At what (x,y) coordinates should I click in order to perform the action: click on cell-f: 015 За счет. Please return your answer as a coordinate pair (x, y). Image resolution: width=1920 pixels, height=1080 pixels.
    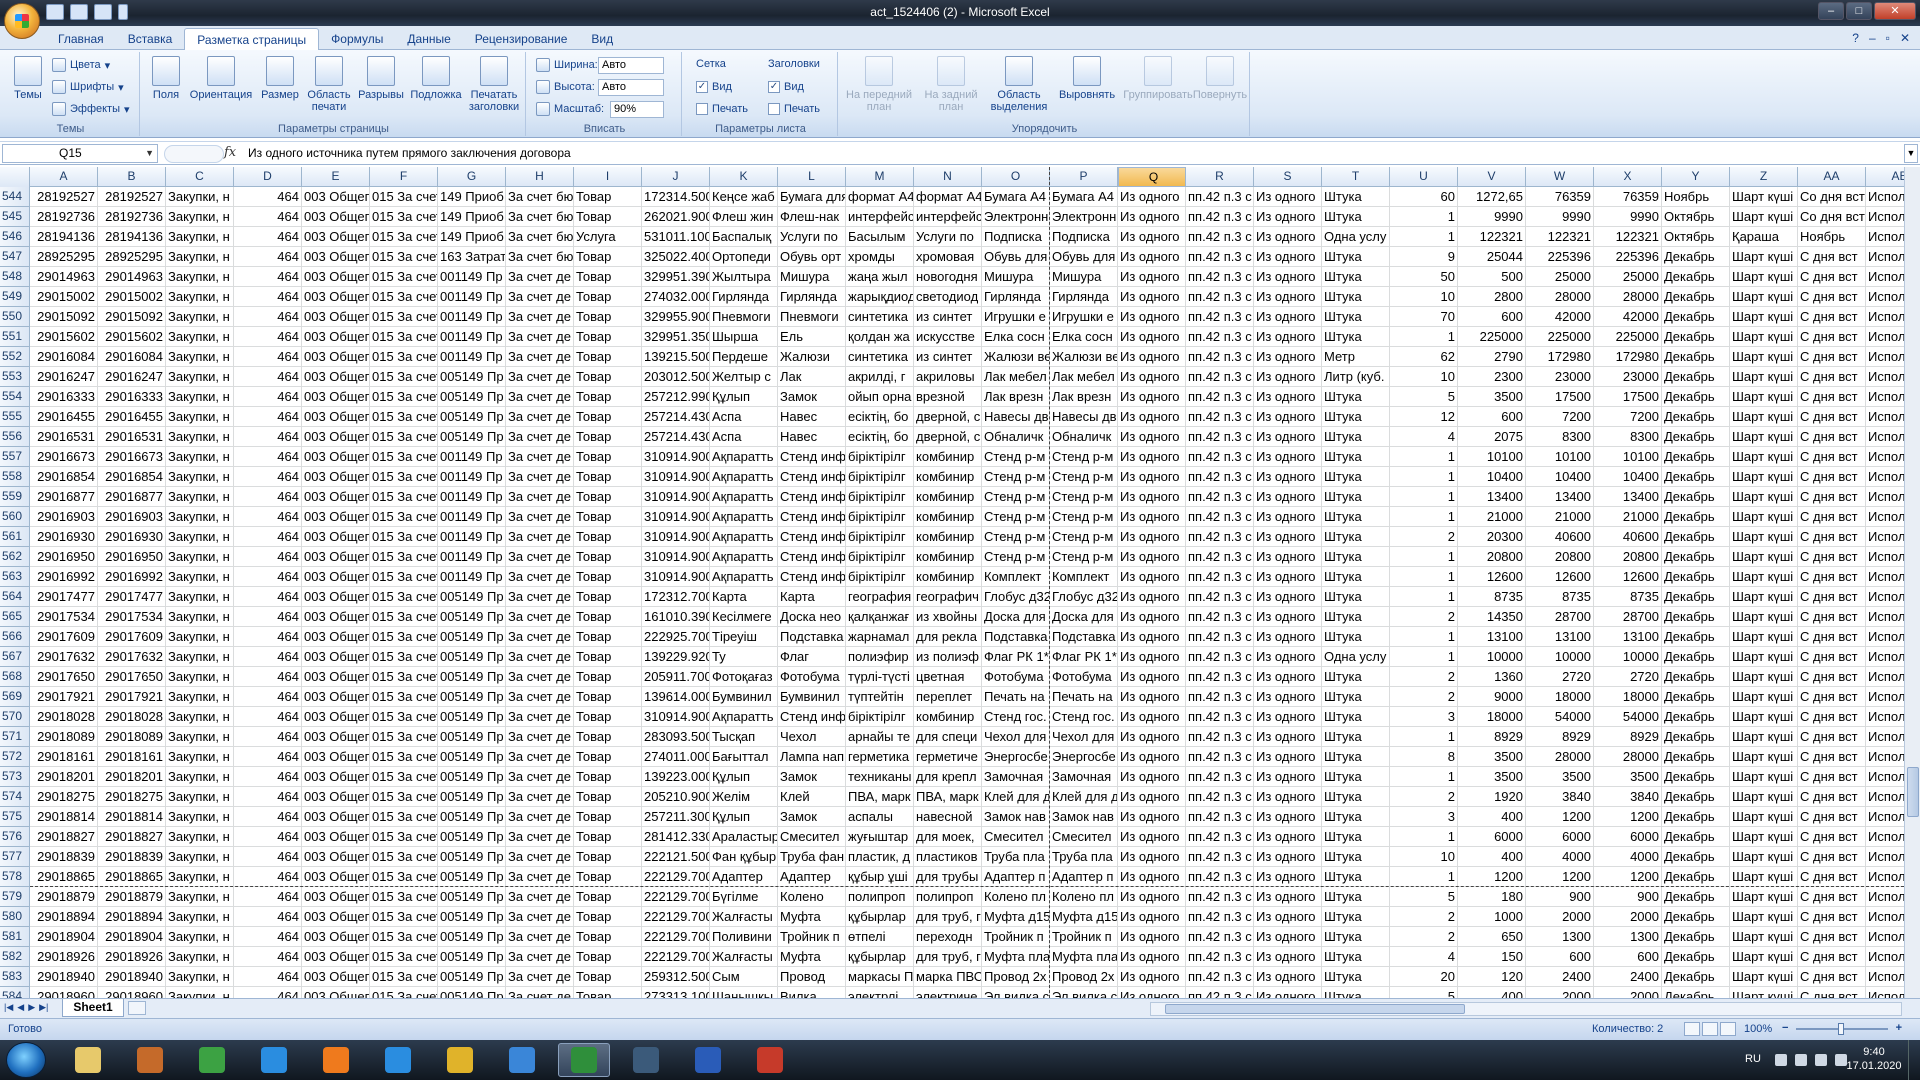
    Looking at the image, I should click on (404, 557).